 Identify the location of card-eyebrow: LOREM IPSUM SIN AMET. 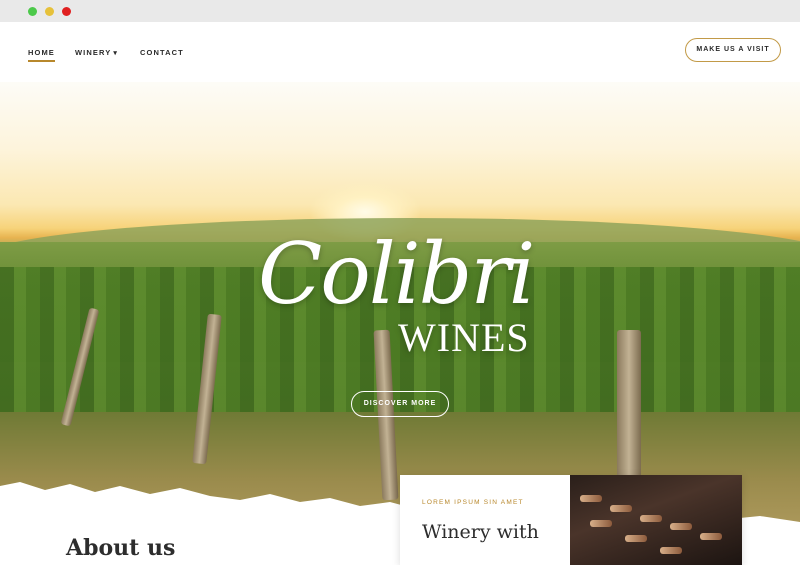
(473, 502).